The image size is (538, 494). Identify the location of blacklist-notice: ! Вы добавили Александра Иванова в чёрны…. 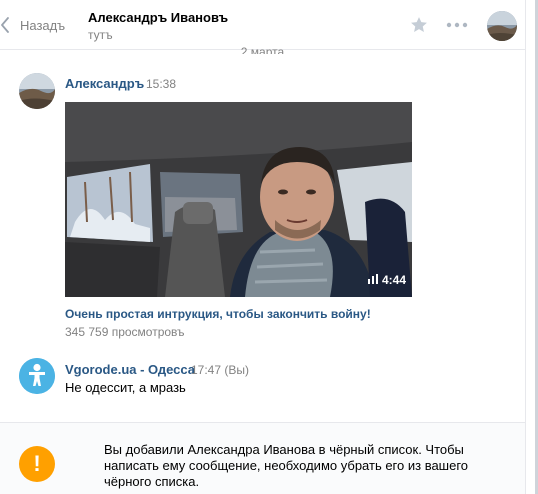
(262, 458).